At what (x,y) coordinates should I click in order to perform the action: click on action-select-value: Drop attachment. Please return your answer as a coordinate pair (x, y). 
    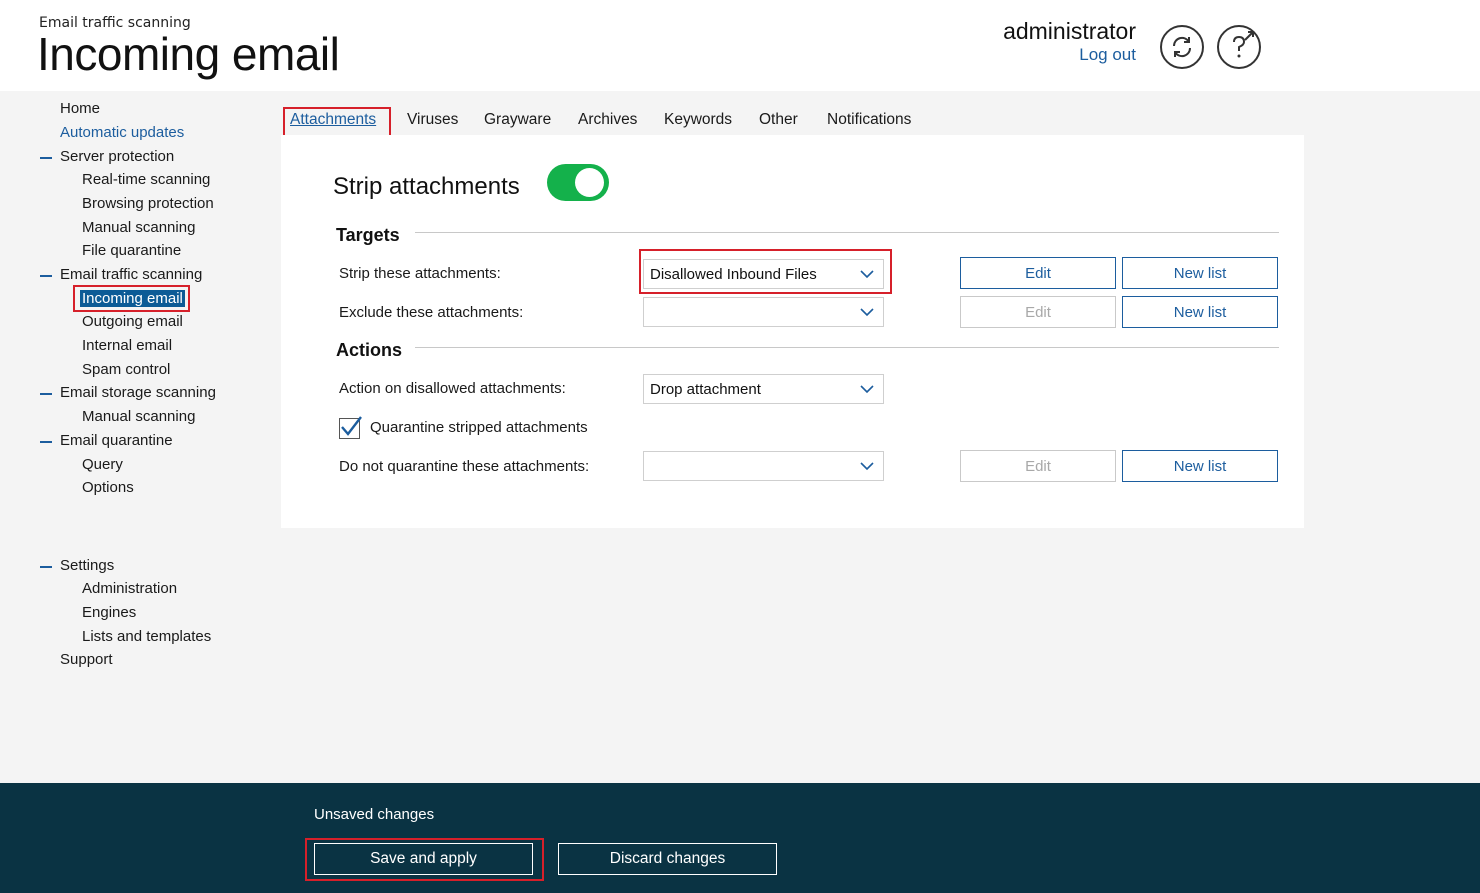
    Looking at the image, I should click on (705, 389).